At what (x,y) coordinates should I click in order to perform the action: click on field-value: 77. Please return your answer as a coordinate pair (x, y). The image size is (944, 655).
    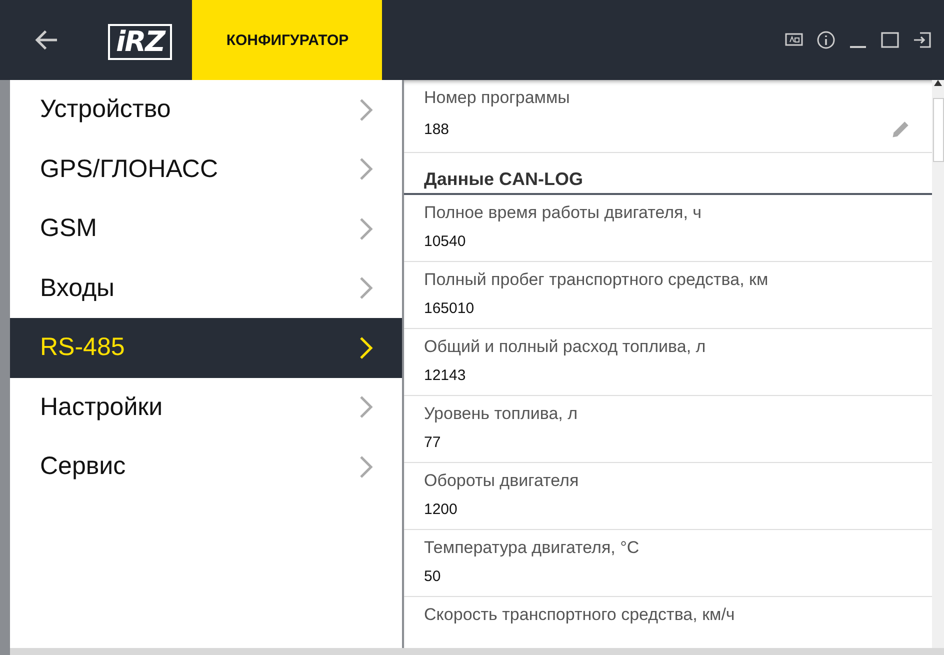
    Looking at the image, I should click on (432, 442).